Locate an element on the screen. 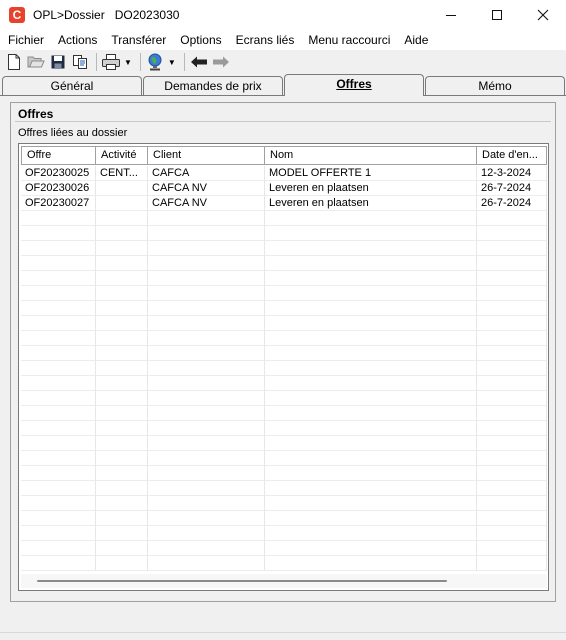  open-folder-icon is located at coordinates (36, 62).